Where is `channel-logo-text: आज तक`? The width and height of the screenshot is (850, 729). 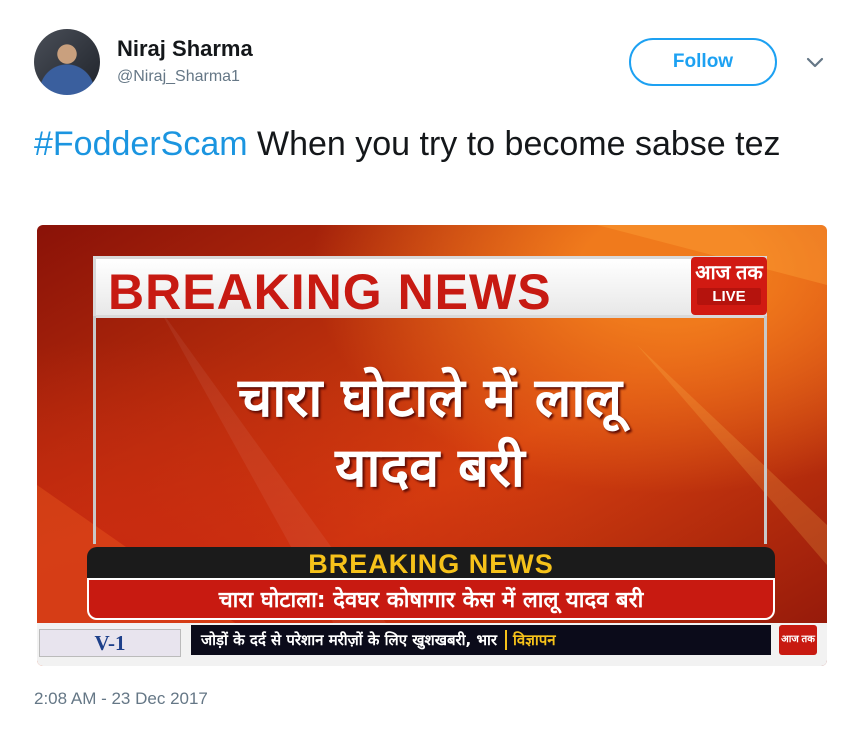
channel-logo-text: आज तक is located at coordinates (729, 273).